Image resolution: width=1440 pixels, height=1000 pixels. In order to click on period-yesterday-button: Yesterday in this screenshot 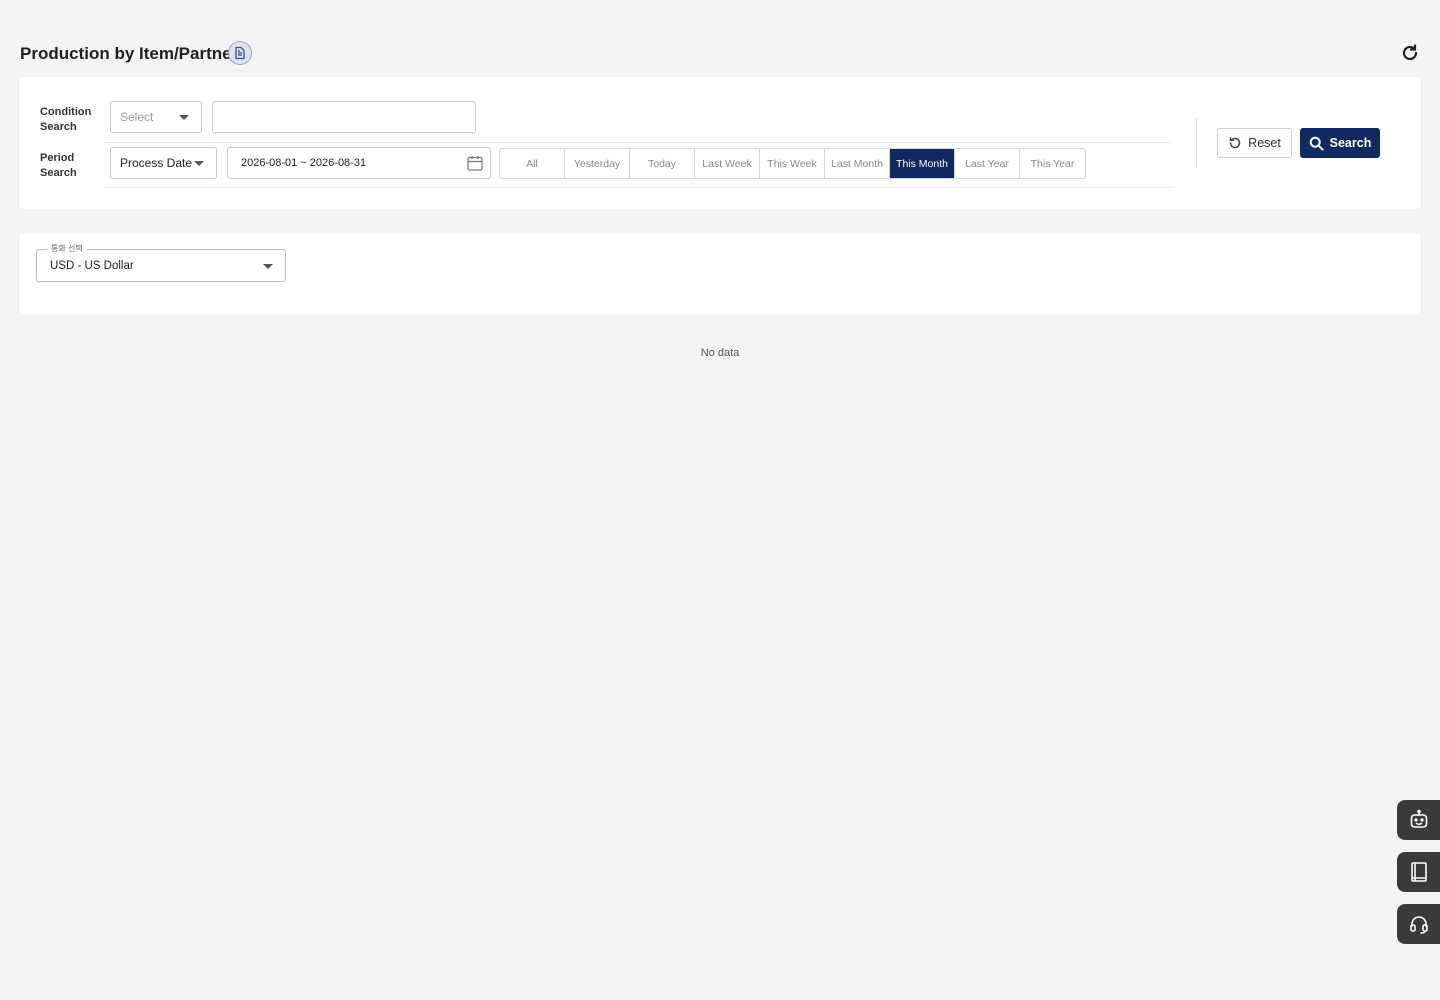, I will do `click(597, 163)`.